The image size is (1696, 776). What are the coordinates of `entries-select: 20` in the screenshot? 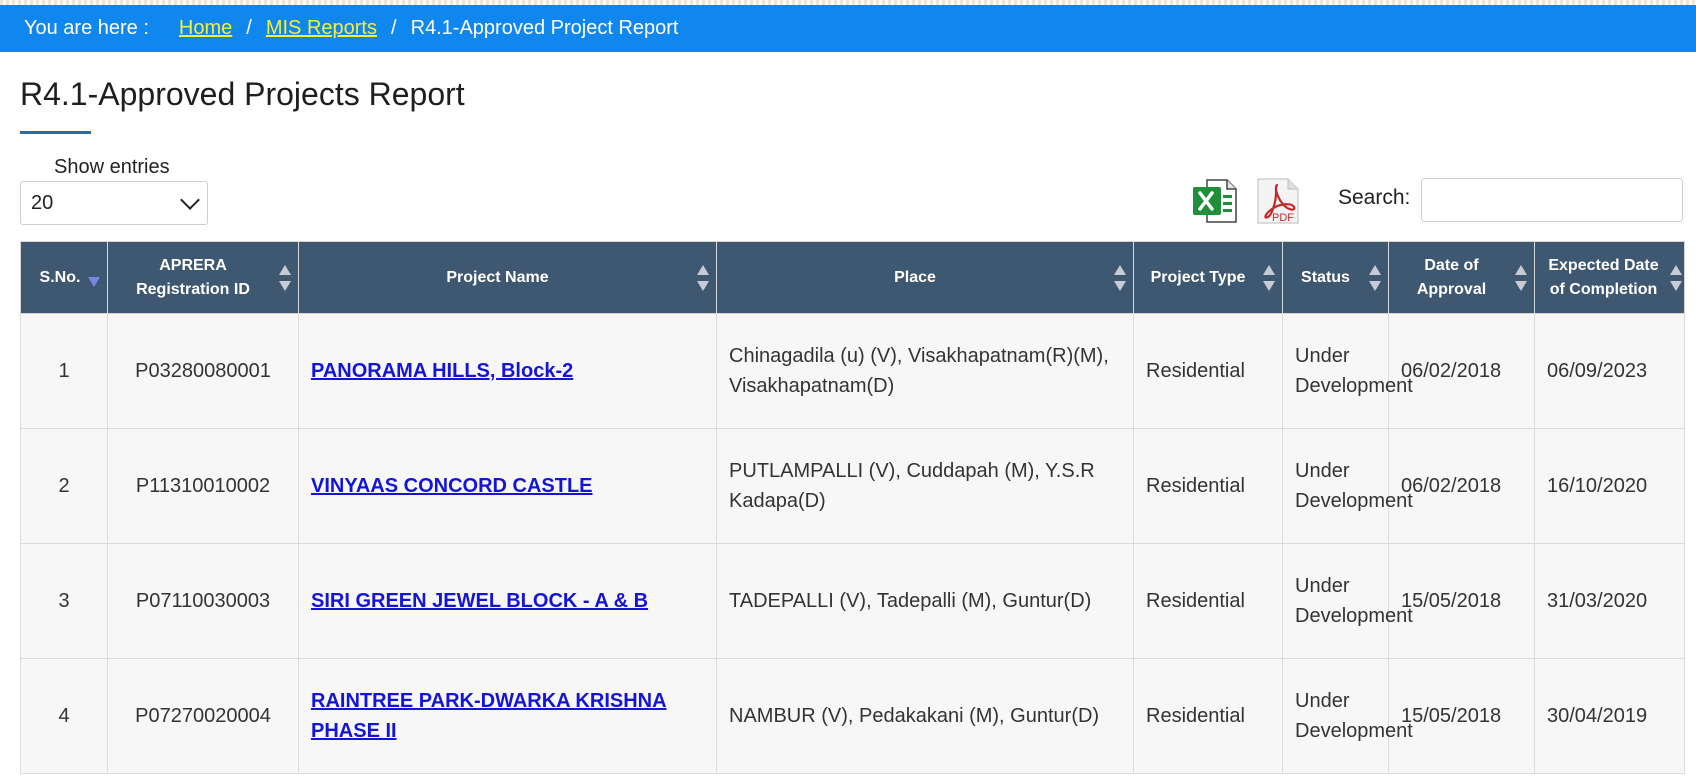 It's located at (114, 203).